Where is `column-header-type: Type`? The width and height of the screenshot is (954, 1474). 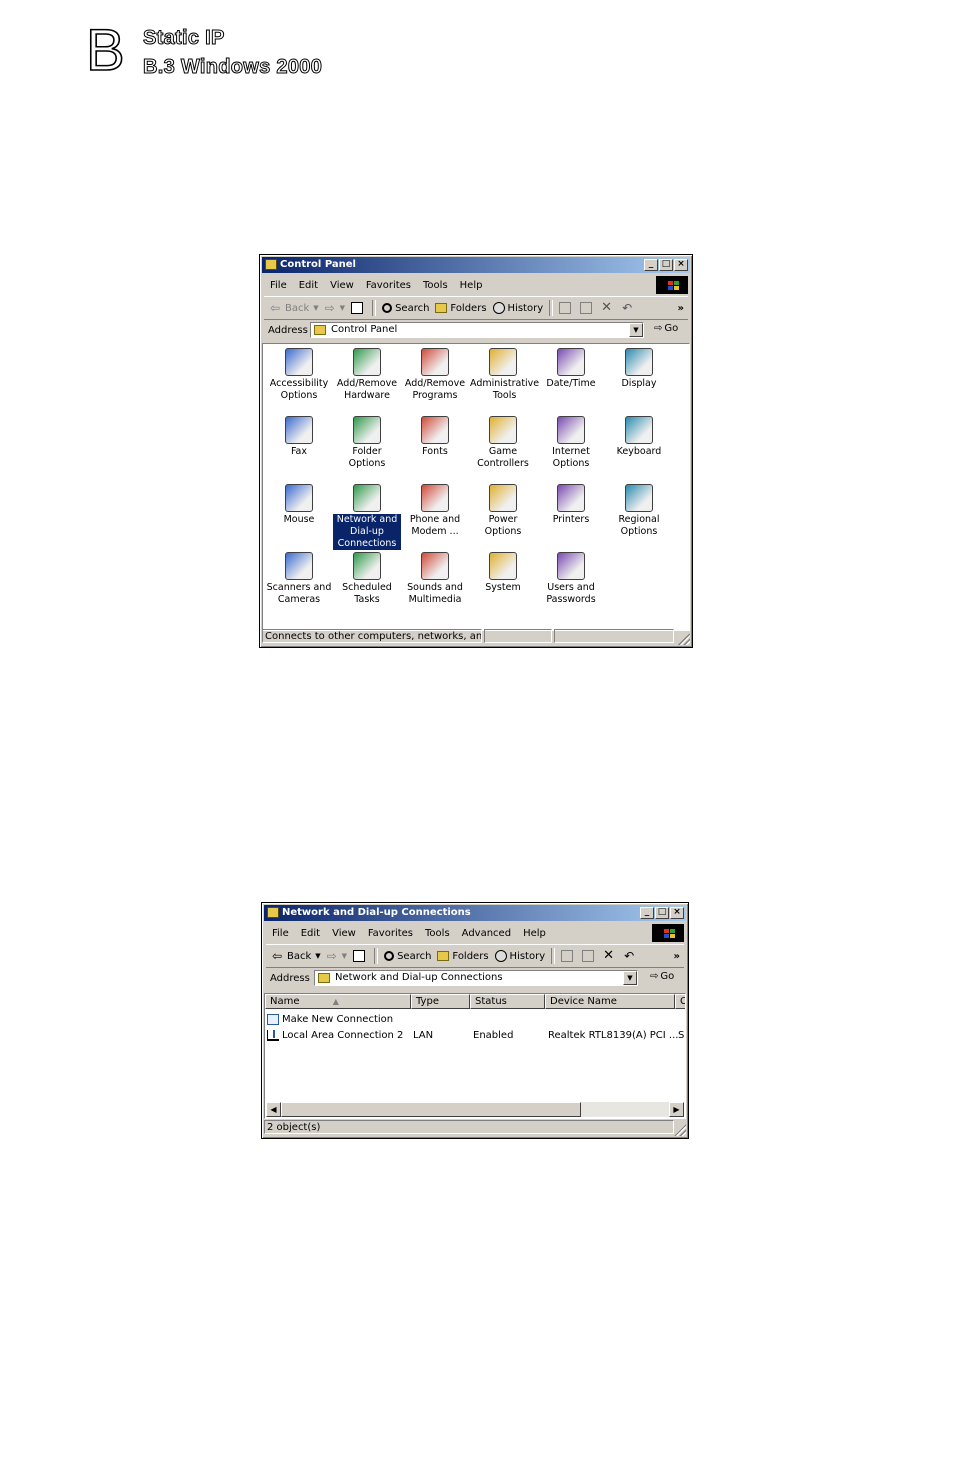 column-header-type: Type is located at coordinates (440, 1001).